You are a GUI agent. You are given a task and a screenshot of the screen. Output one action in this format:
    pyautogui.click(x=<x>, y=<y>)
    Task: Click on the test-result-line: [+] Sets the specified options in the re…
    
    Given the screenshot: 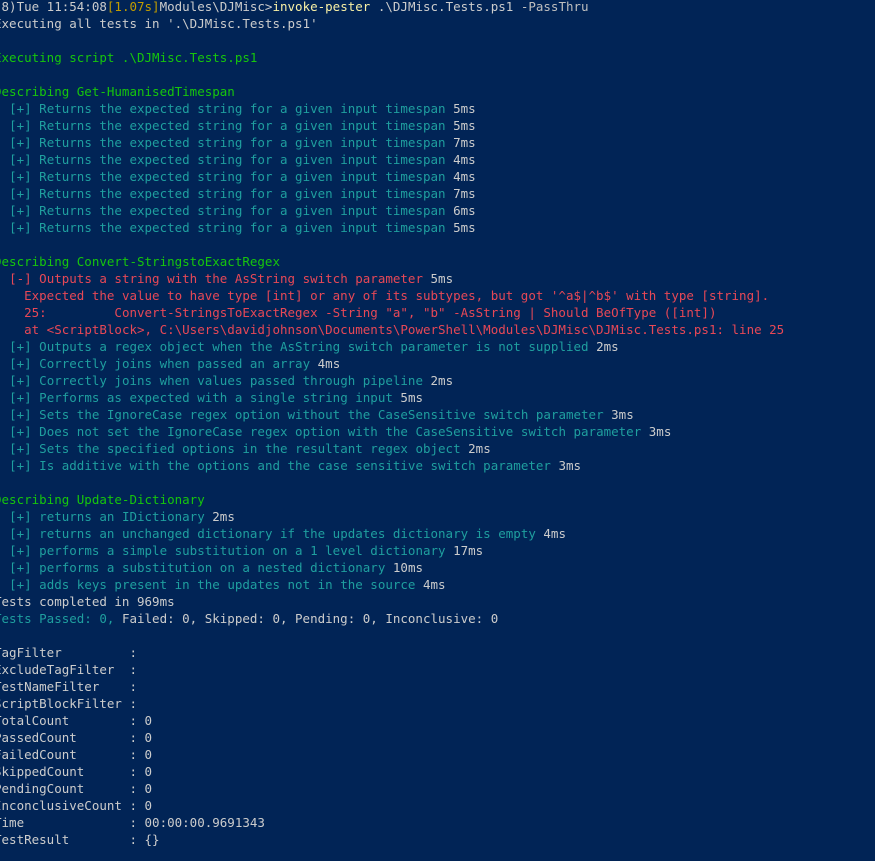 What is the action you would take?
    pyautogui.click(x=437, y=448)
    